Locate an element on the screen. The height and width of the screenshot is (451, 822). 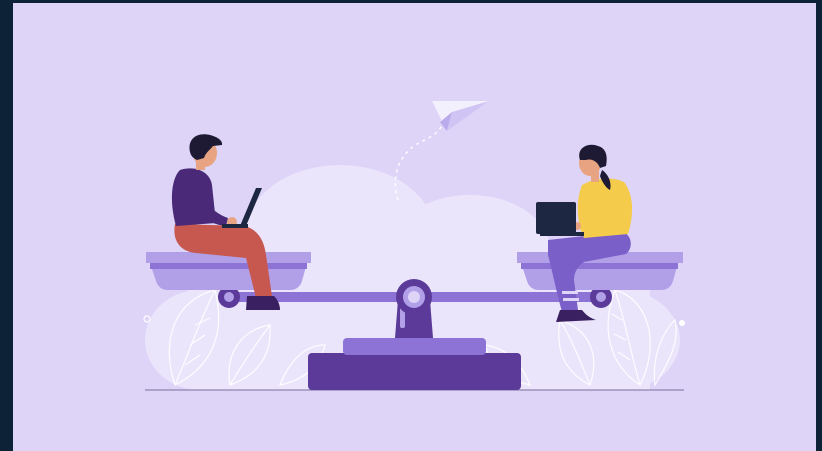
paper-plane-icon is located at coordinates (441, 151).